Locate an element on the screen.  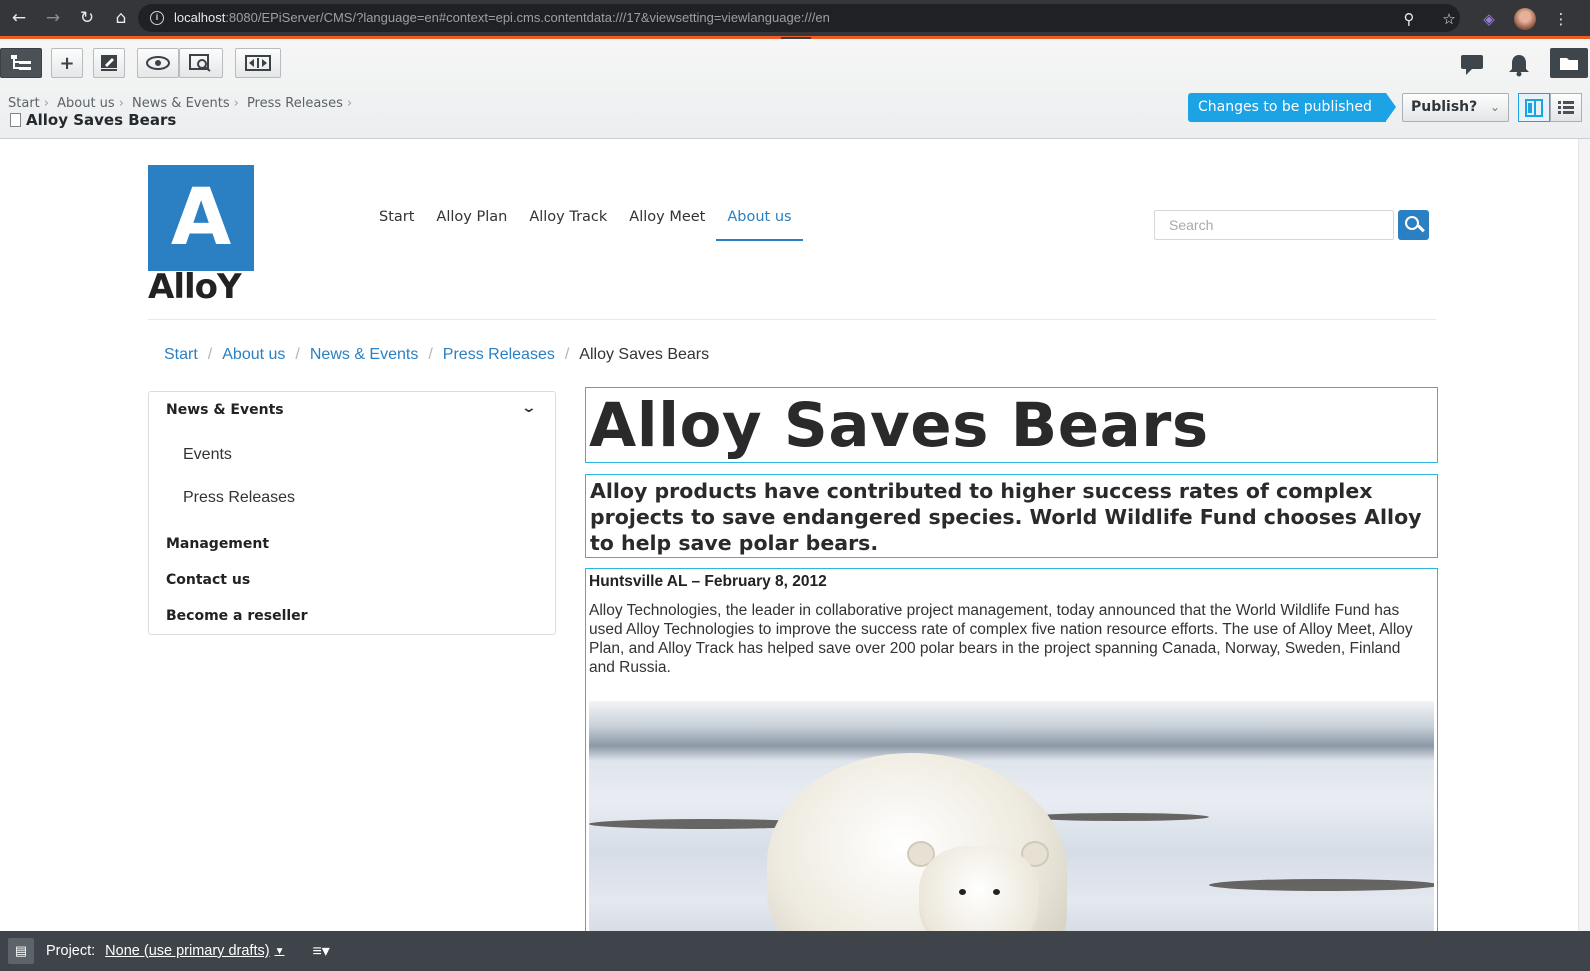
comments-icon is located at coordinates (1472, 65).